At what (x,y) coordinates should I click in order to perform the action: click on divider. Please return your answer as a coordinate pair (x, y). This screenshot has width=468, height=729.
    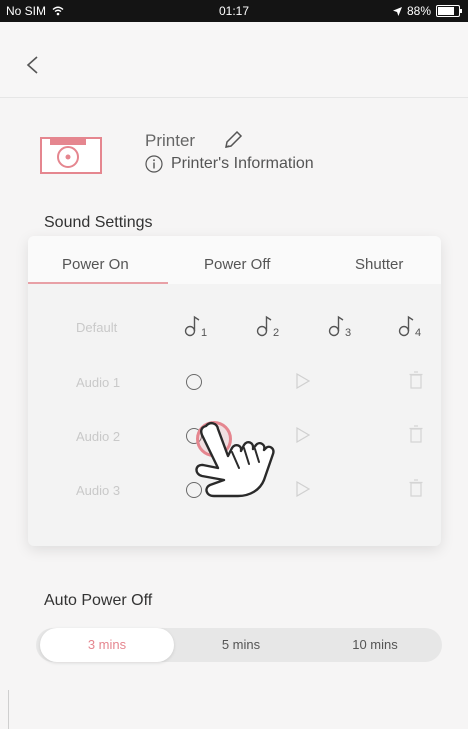
    Looking at the image, I should click on (8, 709).